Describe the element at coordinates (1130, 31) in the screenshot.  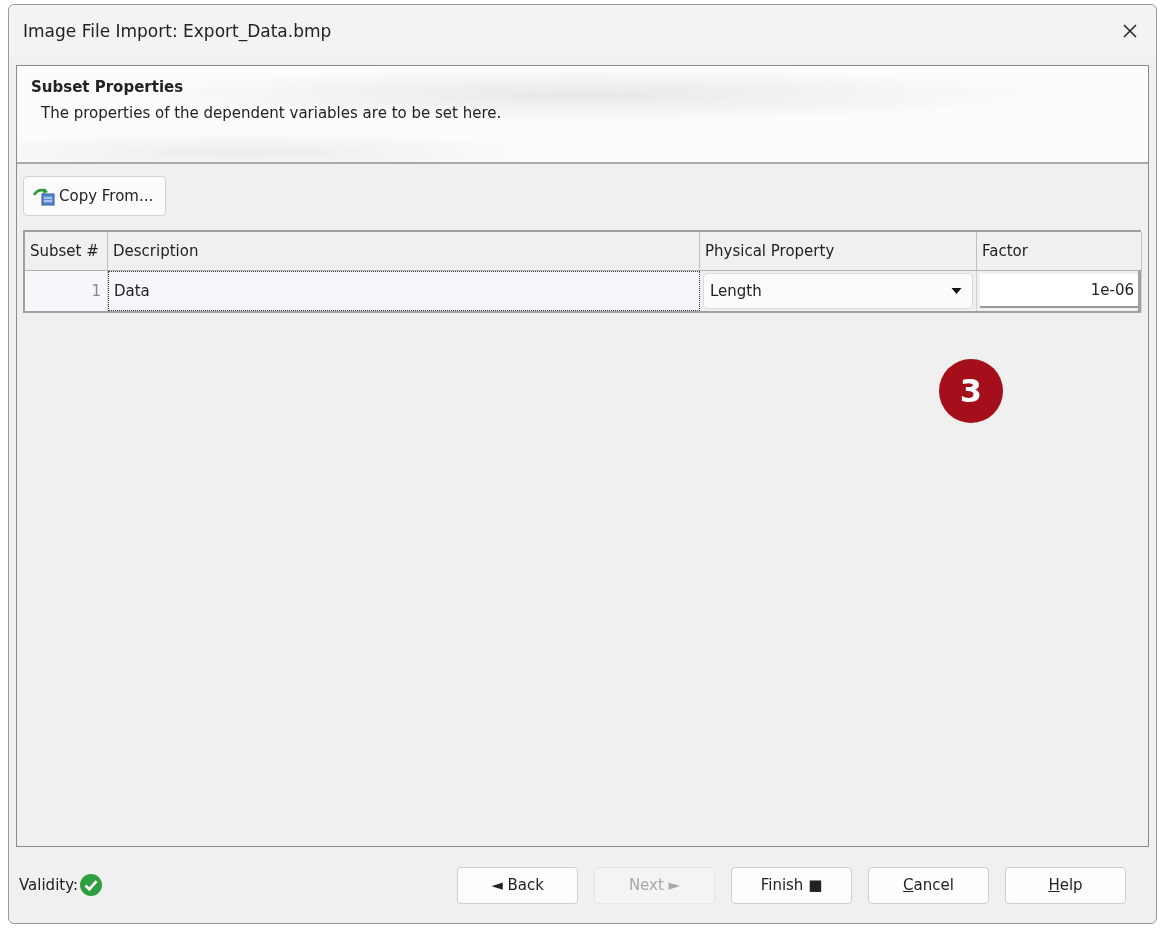
I see `close-icon` at that location.